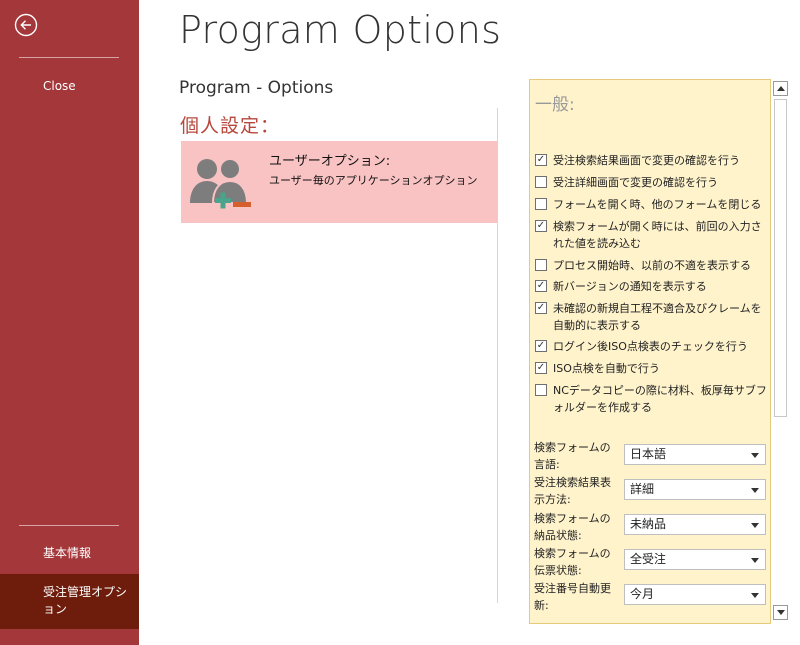  Describe the element at coordinates (220, 183) in the screenshot. I see `users-icon` at that location.